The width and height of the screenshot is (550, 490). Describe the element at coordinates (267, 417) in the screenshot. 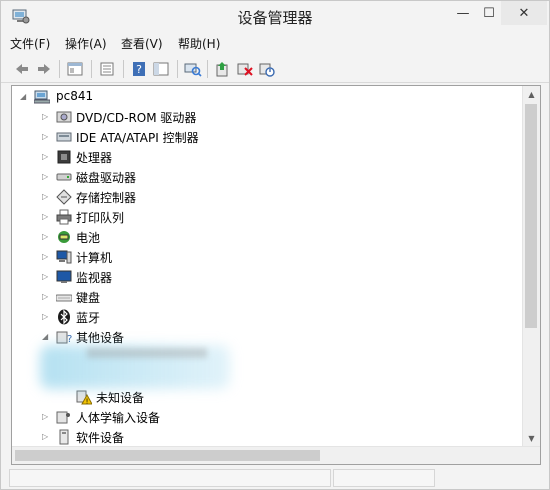

I see `tree-node: ▷ 人体学输入设备` at that location.